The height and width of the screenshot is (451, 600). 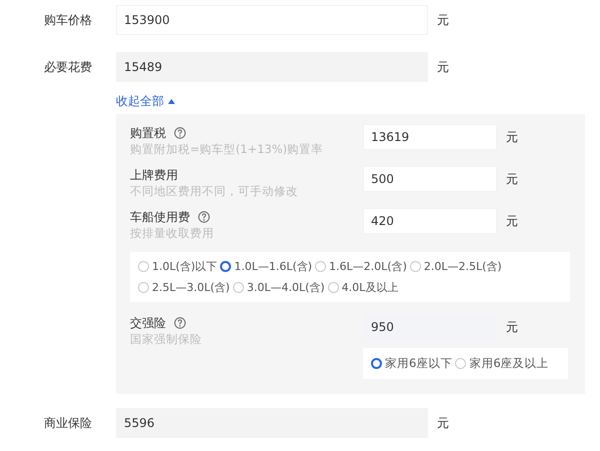 I want to click on fee-label: 购置税, so click(x=148, y=133).